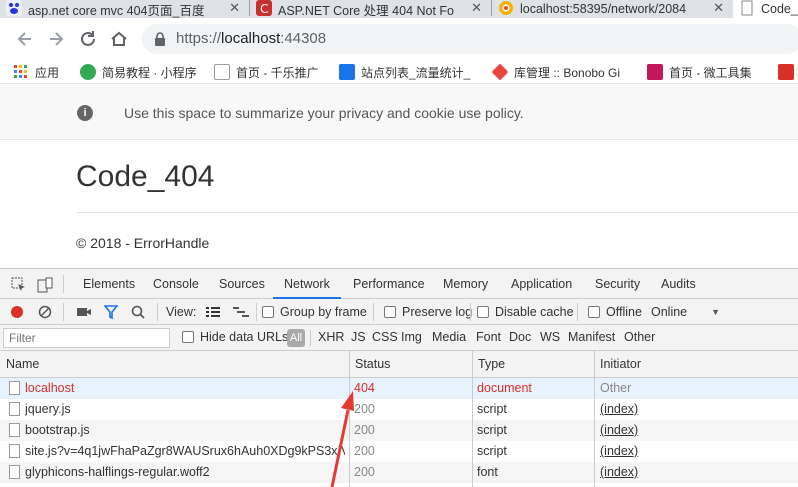 The width and height of the screenshot is (798, 487). Describe the element at coordinates (428, 312) in the screenshot. I see `preserve-log-checkbox: Preserve log` at that location.